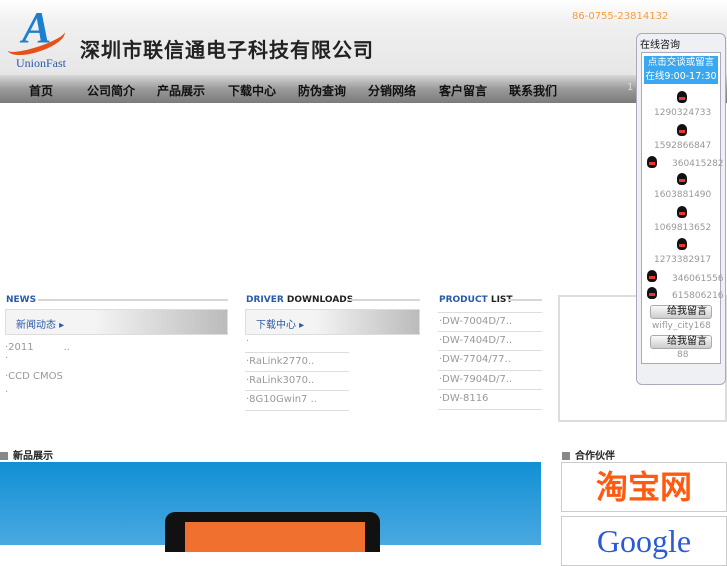 The image size is (727, 566). What do you see at coordinates (280, 325) in the screenshot?
I see `download-banner-label: 下载中心 ▸` at bounding box center [280, 325].